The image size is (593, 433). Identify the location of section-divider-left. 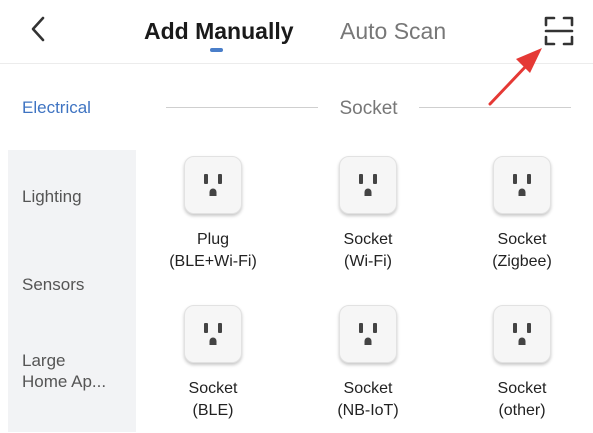
(242, 107).